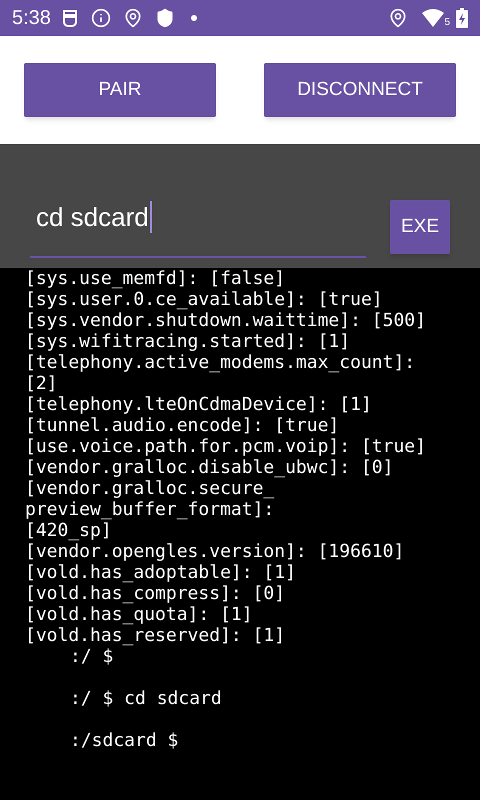  Describe the element at coordinates (209, 467) in the screenshot. I see `output-line: [vendor.gralloc.disable_ubwc]: [0]` at that location.